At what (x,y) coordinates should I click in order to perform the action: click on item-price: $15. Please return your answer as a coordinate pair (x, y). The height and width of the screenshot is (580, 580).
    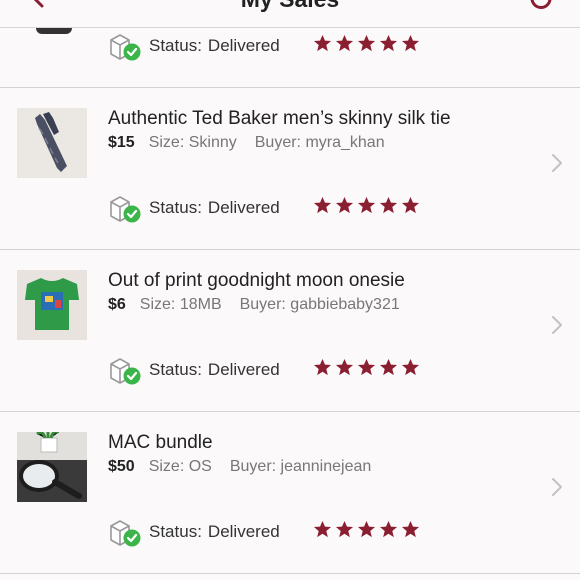
    Looking at the image, I should click on (121, 142).